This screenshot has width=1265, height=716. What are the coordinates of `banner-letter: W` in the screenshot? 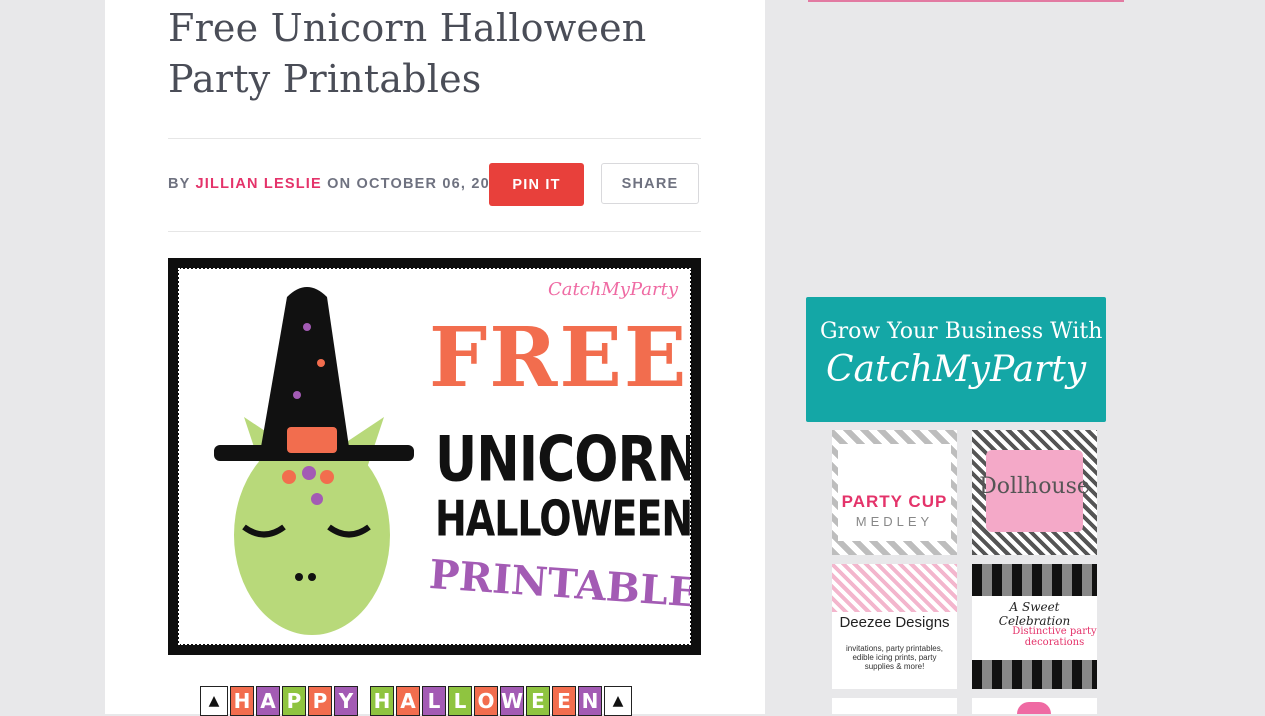 It's located at (512, 701).